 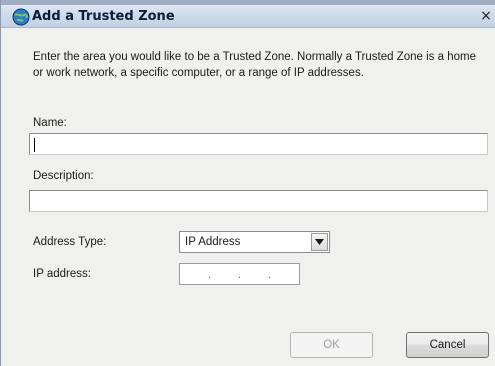 What do you see at coordinates (213, 242) in the screenshot?
I see `address-type-value: IP Address` at bounding box center [213, 242].